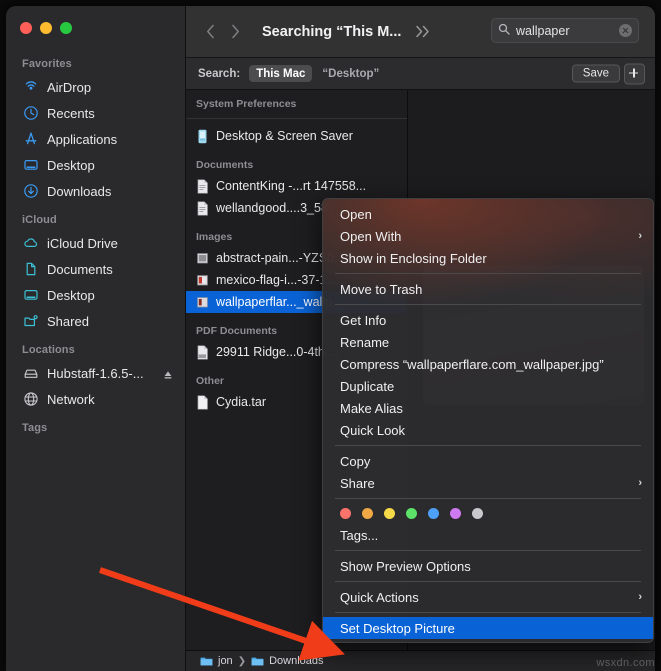 This screenshot has width=661, height=671. What do you see at coordinates (202, 352) in the screenshot?
I see `pdf-icon` at bounding box center [202, 352].